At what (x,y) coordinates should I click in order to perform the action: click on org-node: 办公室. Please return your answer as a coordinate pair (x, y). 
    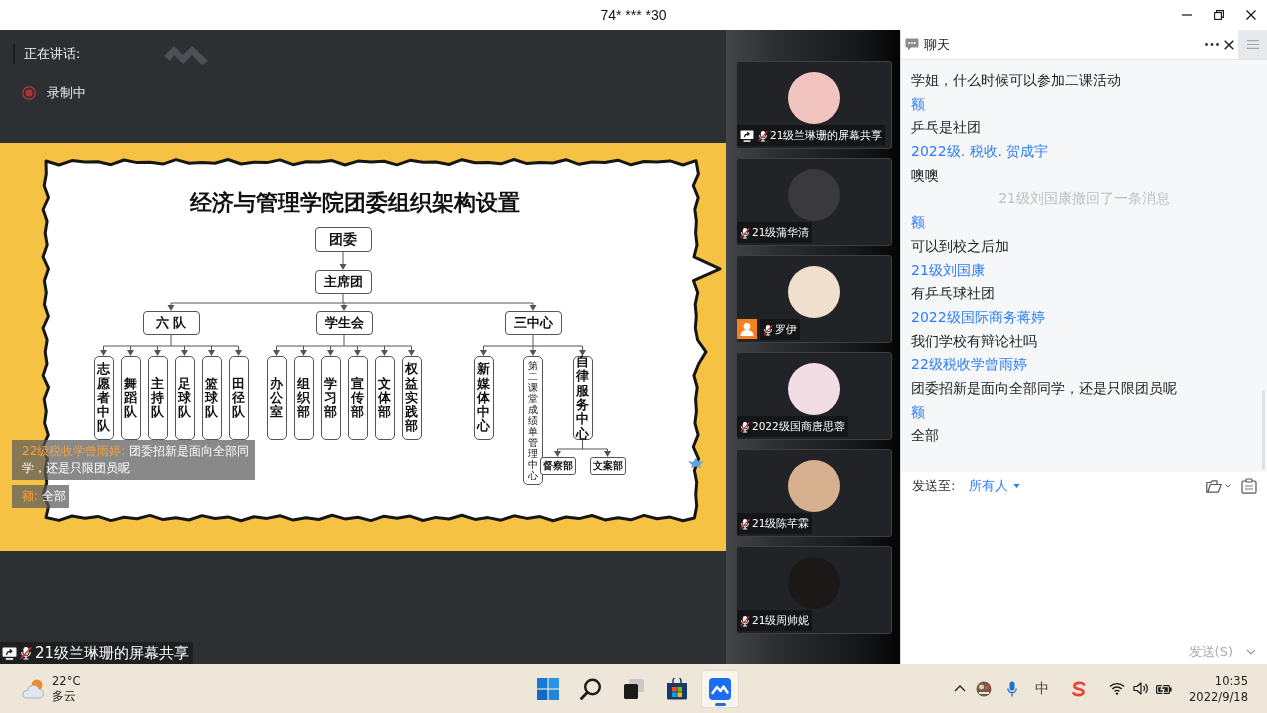
    Looking at the image, I should click on (276, 398).